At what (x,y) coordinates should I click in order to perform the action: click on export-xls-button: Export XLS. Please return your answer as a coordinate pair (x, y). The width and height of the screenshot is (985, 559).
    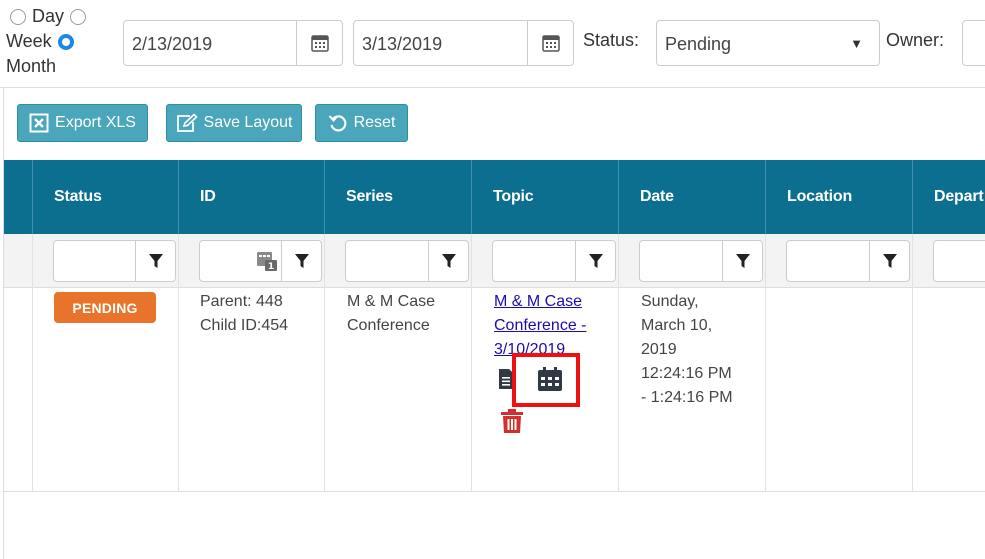
    Looking at the image, I should click on (82, 123).